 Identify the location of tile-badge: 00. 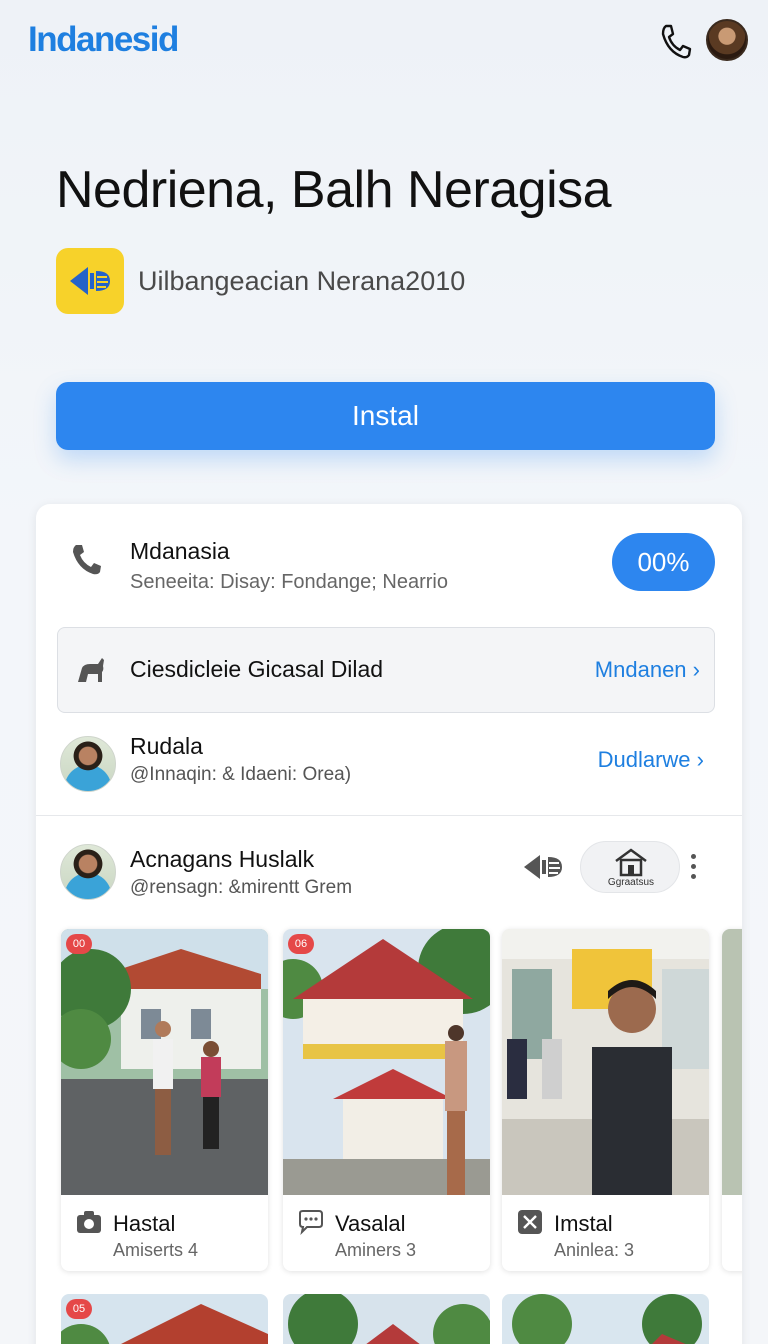
(79, 944).